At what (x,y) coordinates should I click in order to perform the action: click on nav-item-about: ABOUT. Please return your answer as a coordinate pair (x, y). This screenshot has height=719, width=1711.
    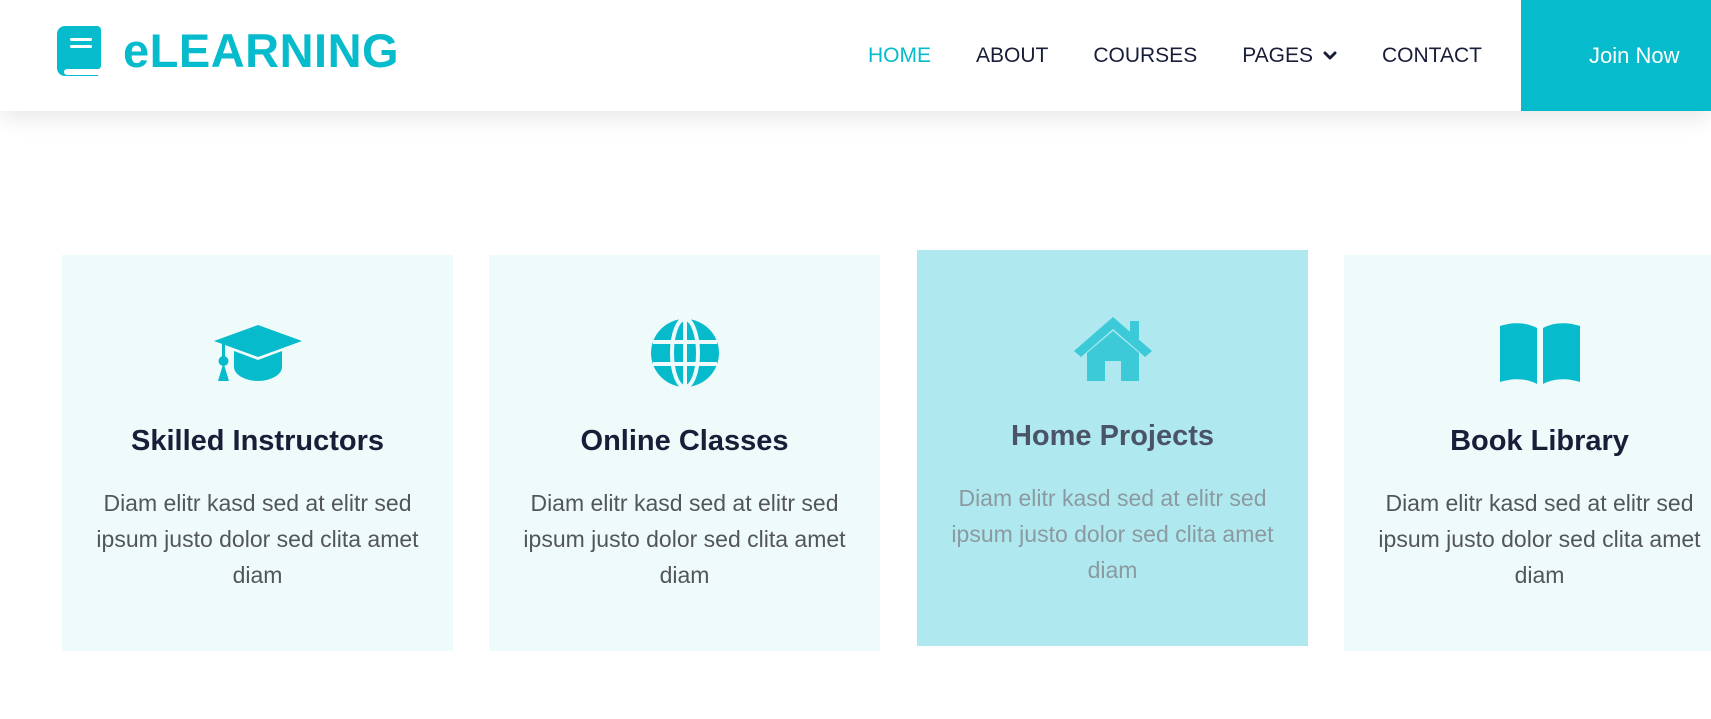
    Looking at the image, I should click on (1012, 56).